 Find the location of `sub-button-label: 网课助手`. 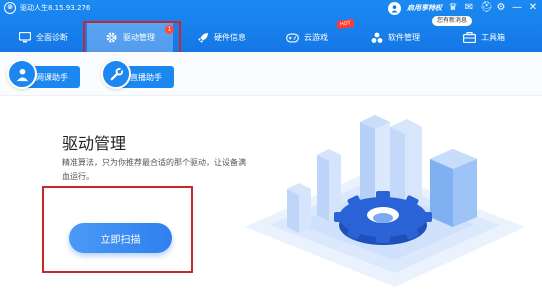

sub-button-label: 网课助手 is located at coordinates (52, 77).